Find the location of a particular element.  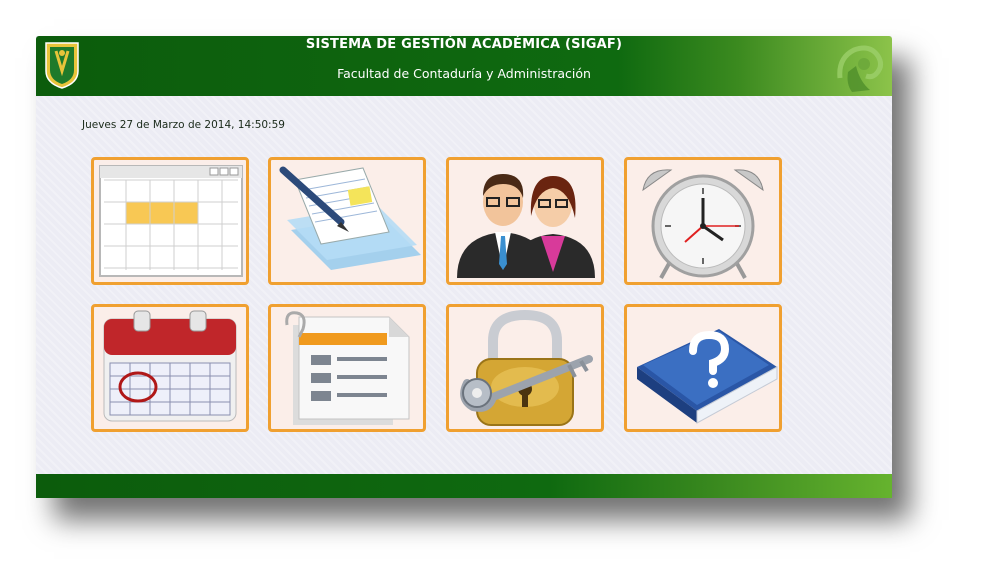

documents-pen-icon is located at coordinates (350, 218).